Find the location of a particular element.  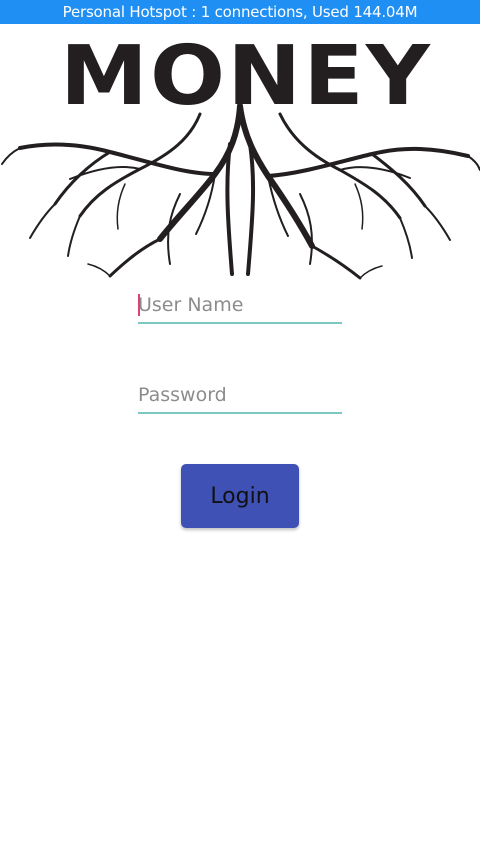

username-input is located at coordinates (240, 305).